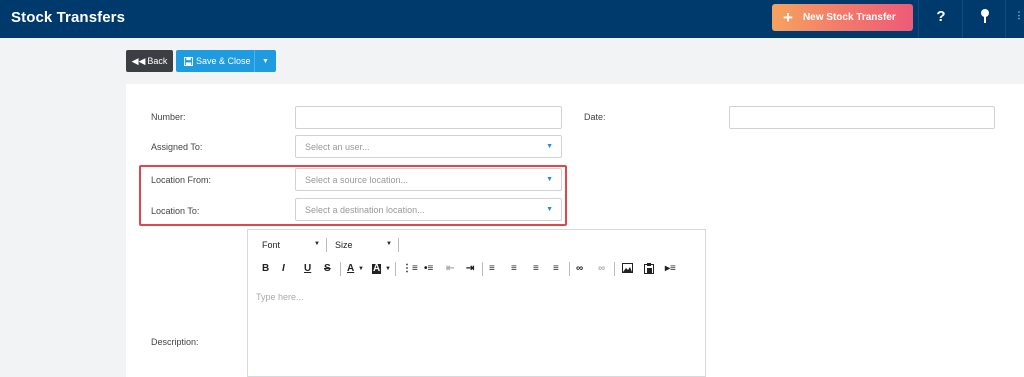  What do you see at coordinates (1019, 15) in the screenshot?
I see `overflow-icon: ⋮` at bounding box center [1019, 15].